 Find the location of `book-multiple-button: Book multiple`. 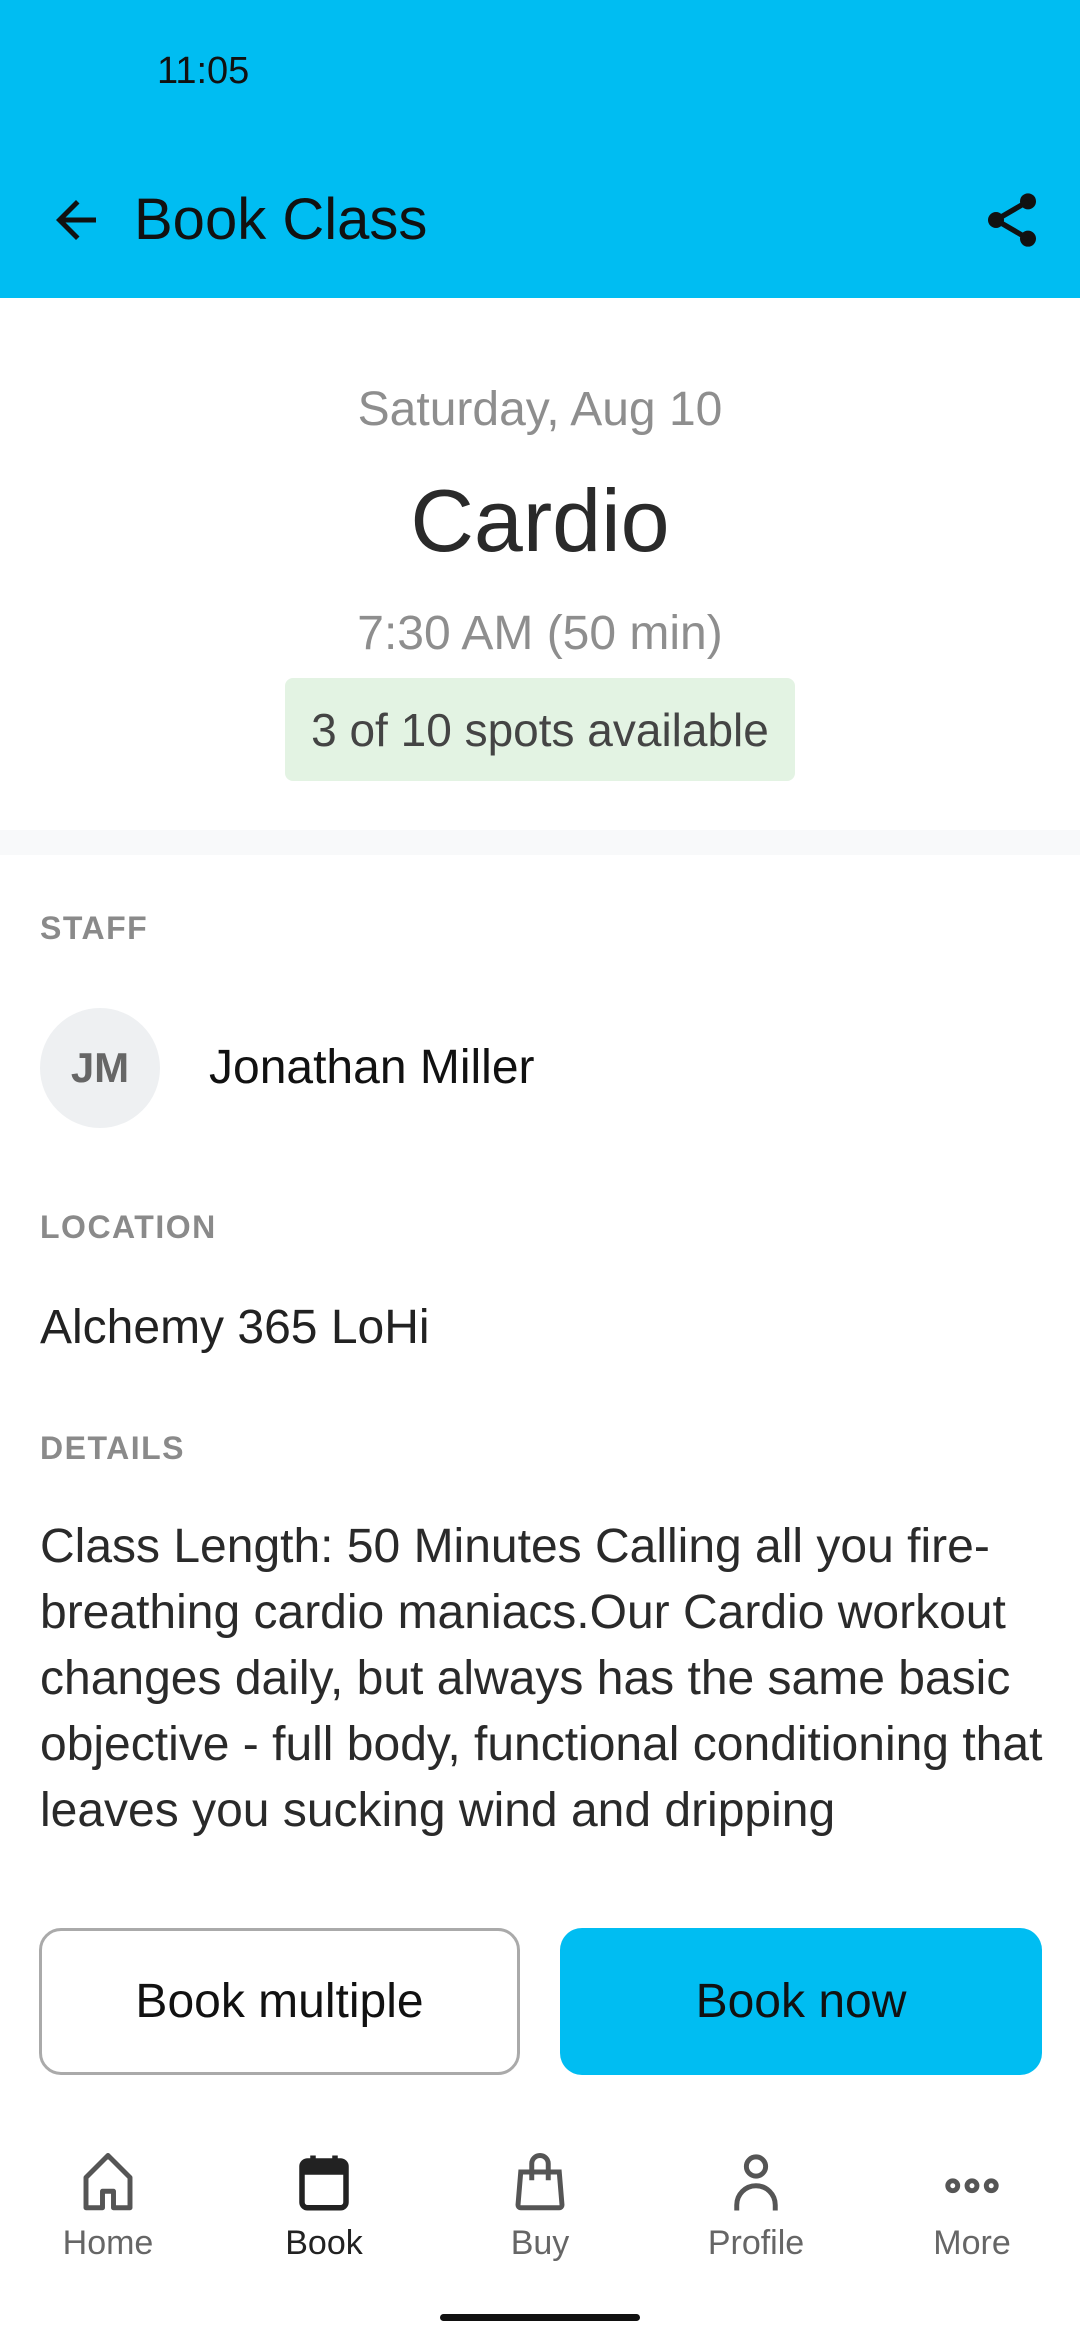

book-multiple-button: Book multiple is located at coordinates (279, 2001).